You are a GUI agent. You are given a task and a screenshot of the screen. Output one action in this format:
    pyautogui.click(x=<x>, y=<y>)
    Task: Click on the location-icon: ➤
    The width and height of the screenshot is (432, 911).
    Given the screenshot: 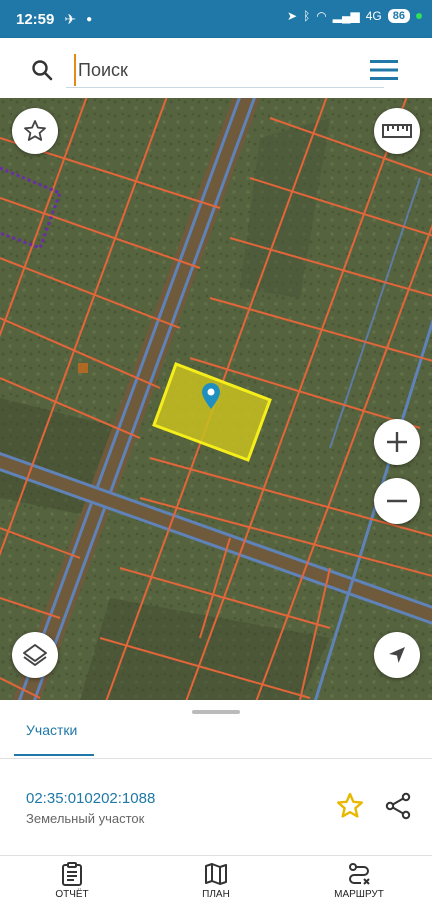 What is the action you would take?
    pyautogui.click(x=292, y=16)
    